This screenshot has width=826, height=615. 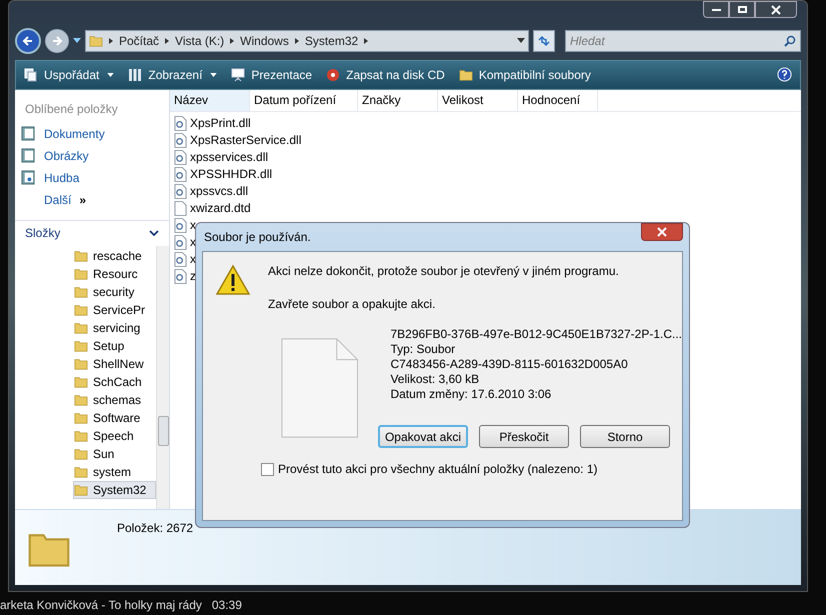 What do you see at coordinates (509, 364) in the screenshot?
I see `file-detail: C7483456-A289-439D-8115-601632D005A0` at bounding box center [509, 364].